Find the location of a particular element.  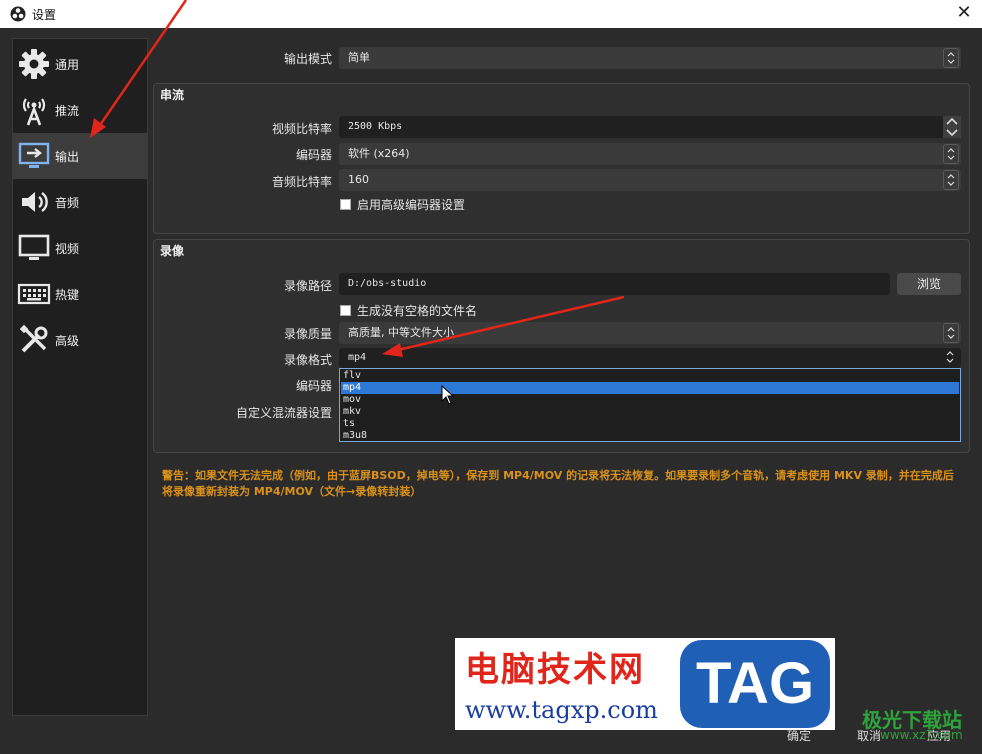

sidebar-item-general: 通用 is located at coordinates (80, 64).